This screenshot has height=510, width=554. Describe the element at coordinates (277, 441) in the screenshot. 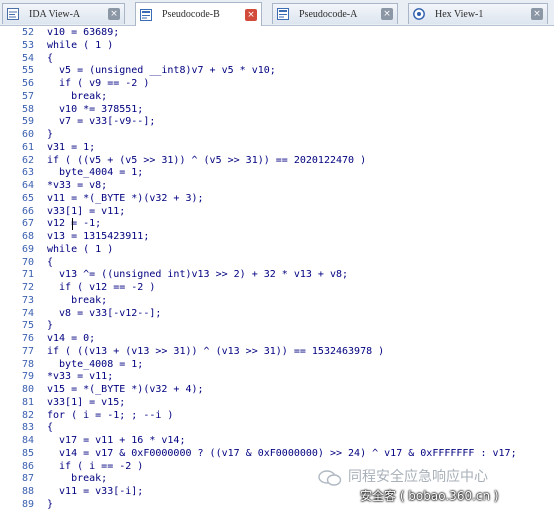

I see `code-line: 84 v17 = v11 + 16 * v14;` at that location.